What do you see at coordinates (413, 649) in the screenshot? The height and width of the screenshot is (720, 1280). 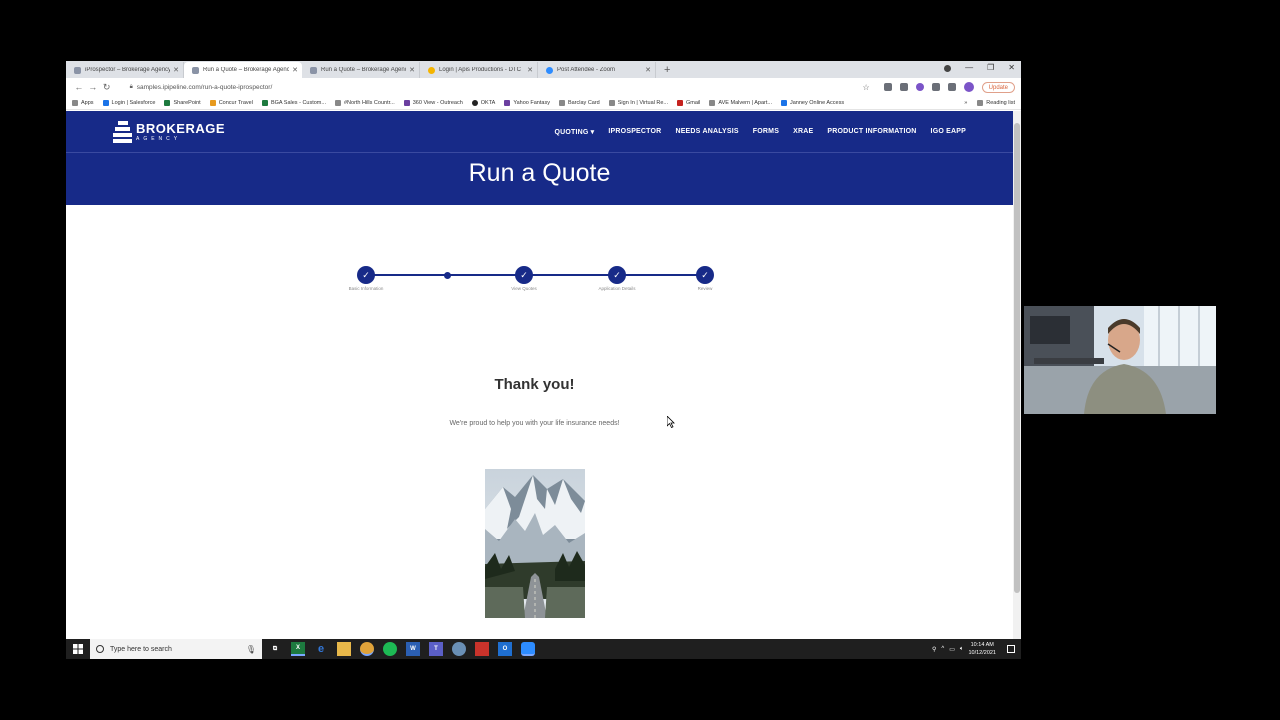 I see `word-icon: W` at bounding box center [413, 649].